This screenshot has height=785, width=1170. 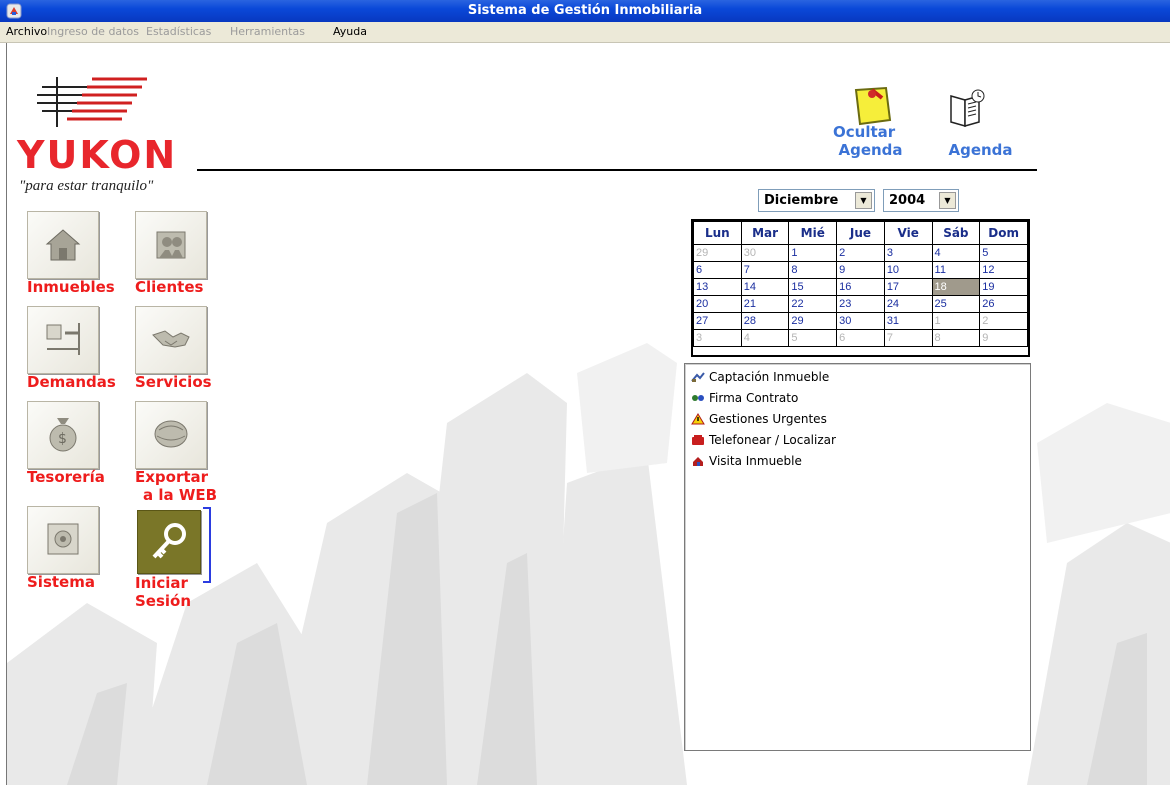 I want to click on iniciar-sesion-label-2: Sesión, so click(x=163, y=601).